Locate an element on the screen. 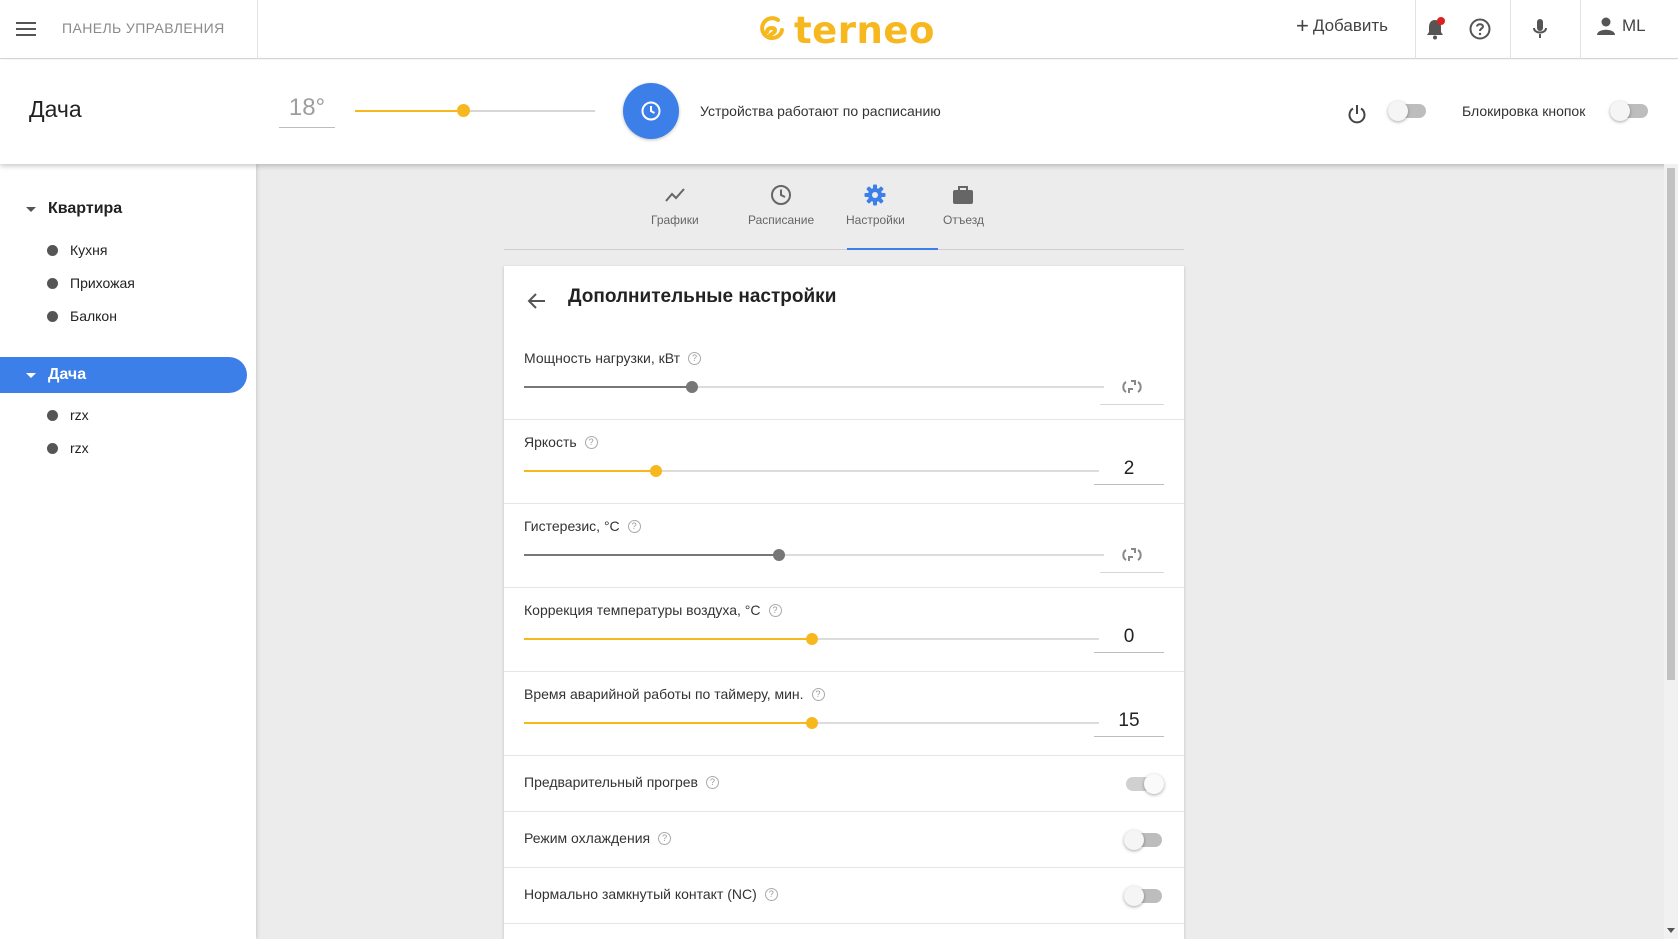  sidebar-item: Балкон is located at coordinates (58, 316).